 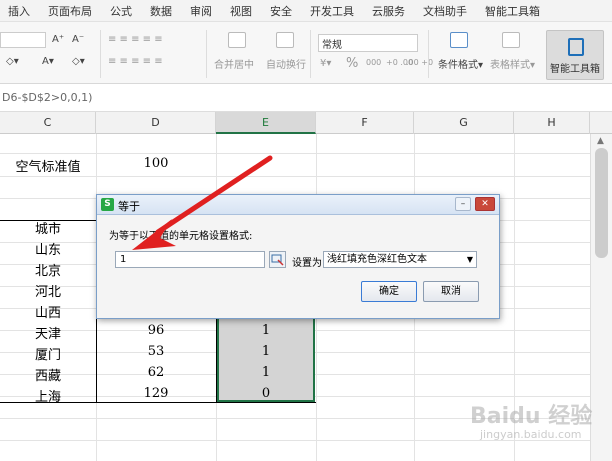 I want to click on formula-text: D6-$D$2>0,0,1), so click(x=47, y=97).